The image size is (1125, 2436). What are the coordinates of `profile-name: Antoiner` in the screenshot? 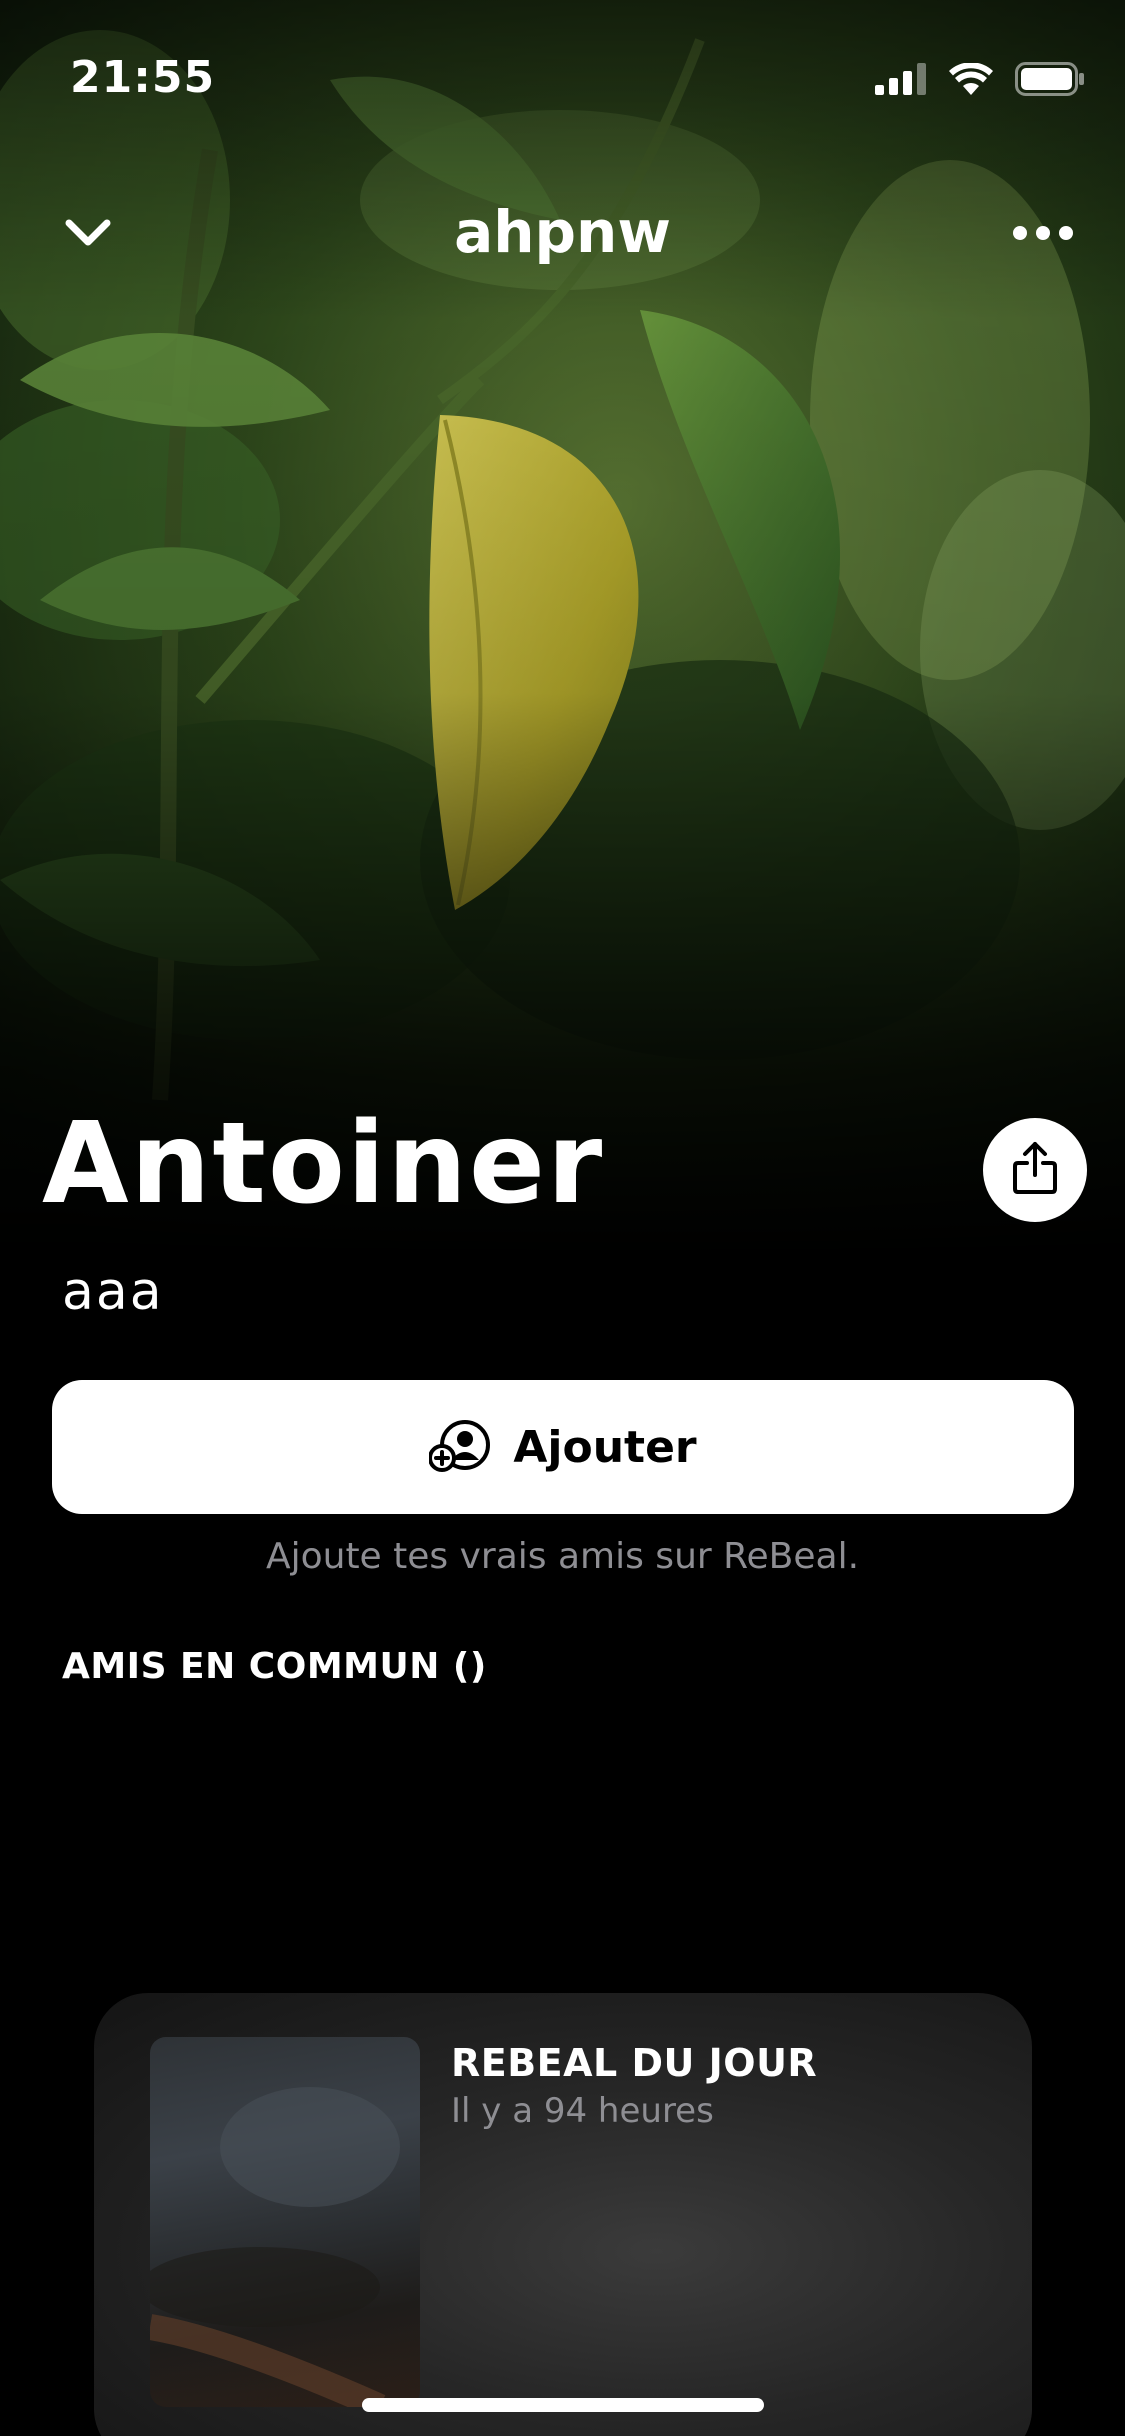 It's located at (323, 1164).